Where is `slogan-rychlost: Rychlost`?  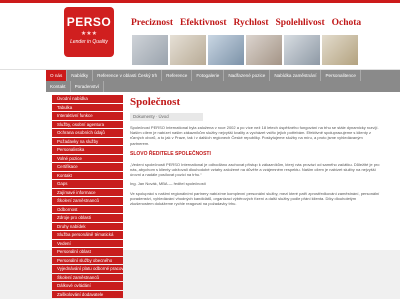
slogan-rychlost: Rychlost is located at coordinates (251, 23).